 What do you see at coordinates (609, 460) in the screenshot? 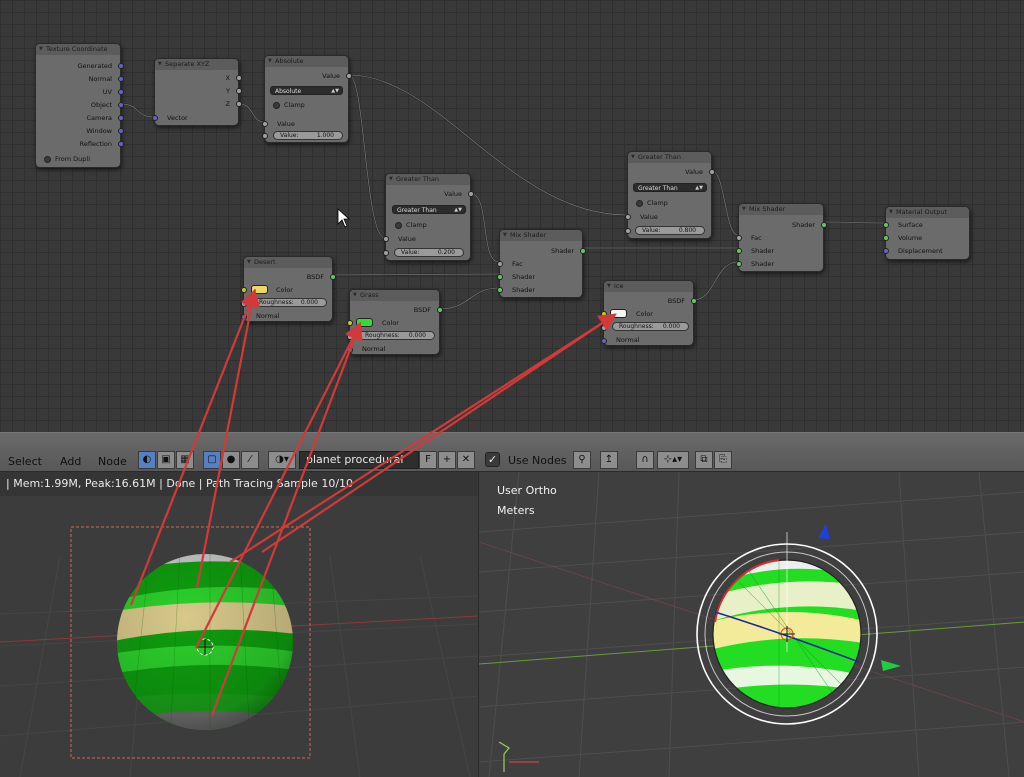
I see `parent-node-tree-button: ↥` at bounding box center [609, 460].